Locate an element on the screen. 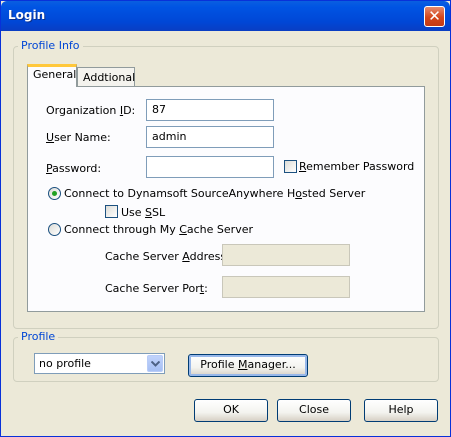 The width and height of the screenshot is (451, 437). connect-hosted-radio is located at coordinates (54, 193).